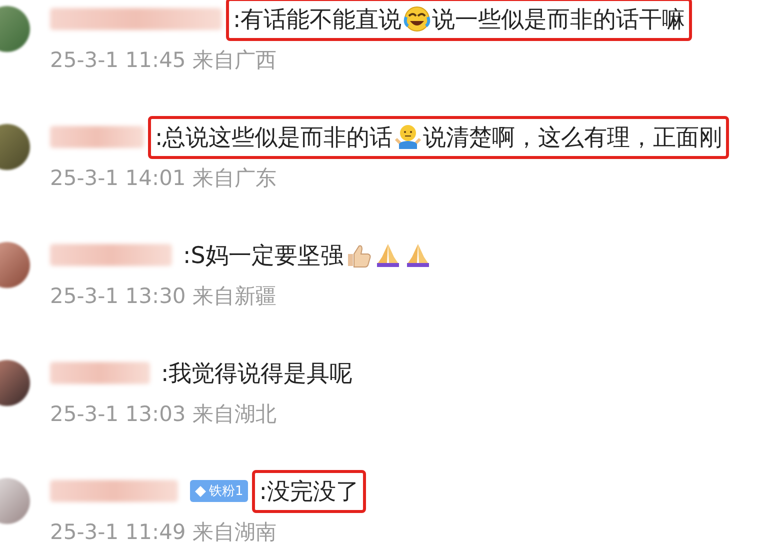  I want to click on comment-text: :总说这些似是而非的话, so click(274, 138).